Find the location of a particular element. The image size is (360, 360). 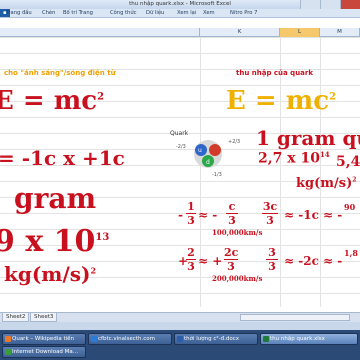

quark-left-charge: -2/3 is located at coordinates (181, 147).